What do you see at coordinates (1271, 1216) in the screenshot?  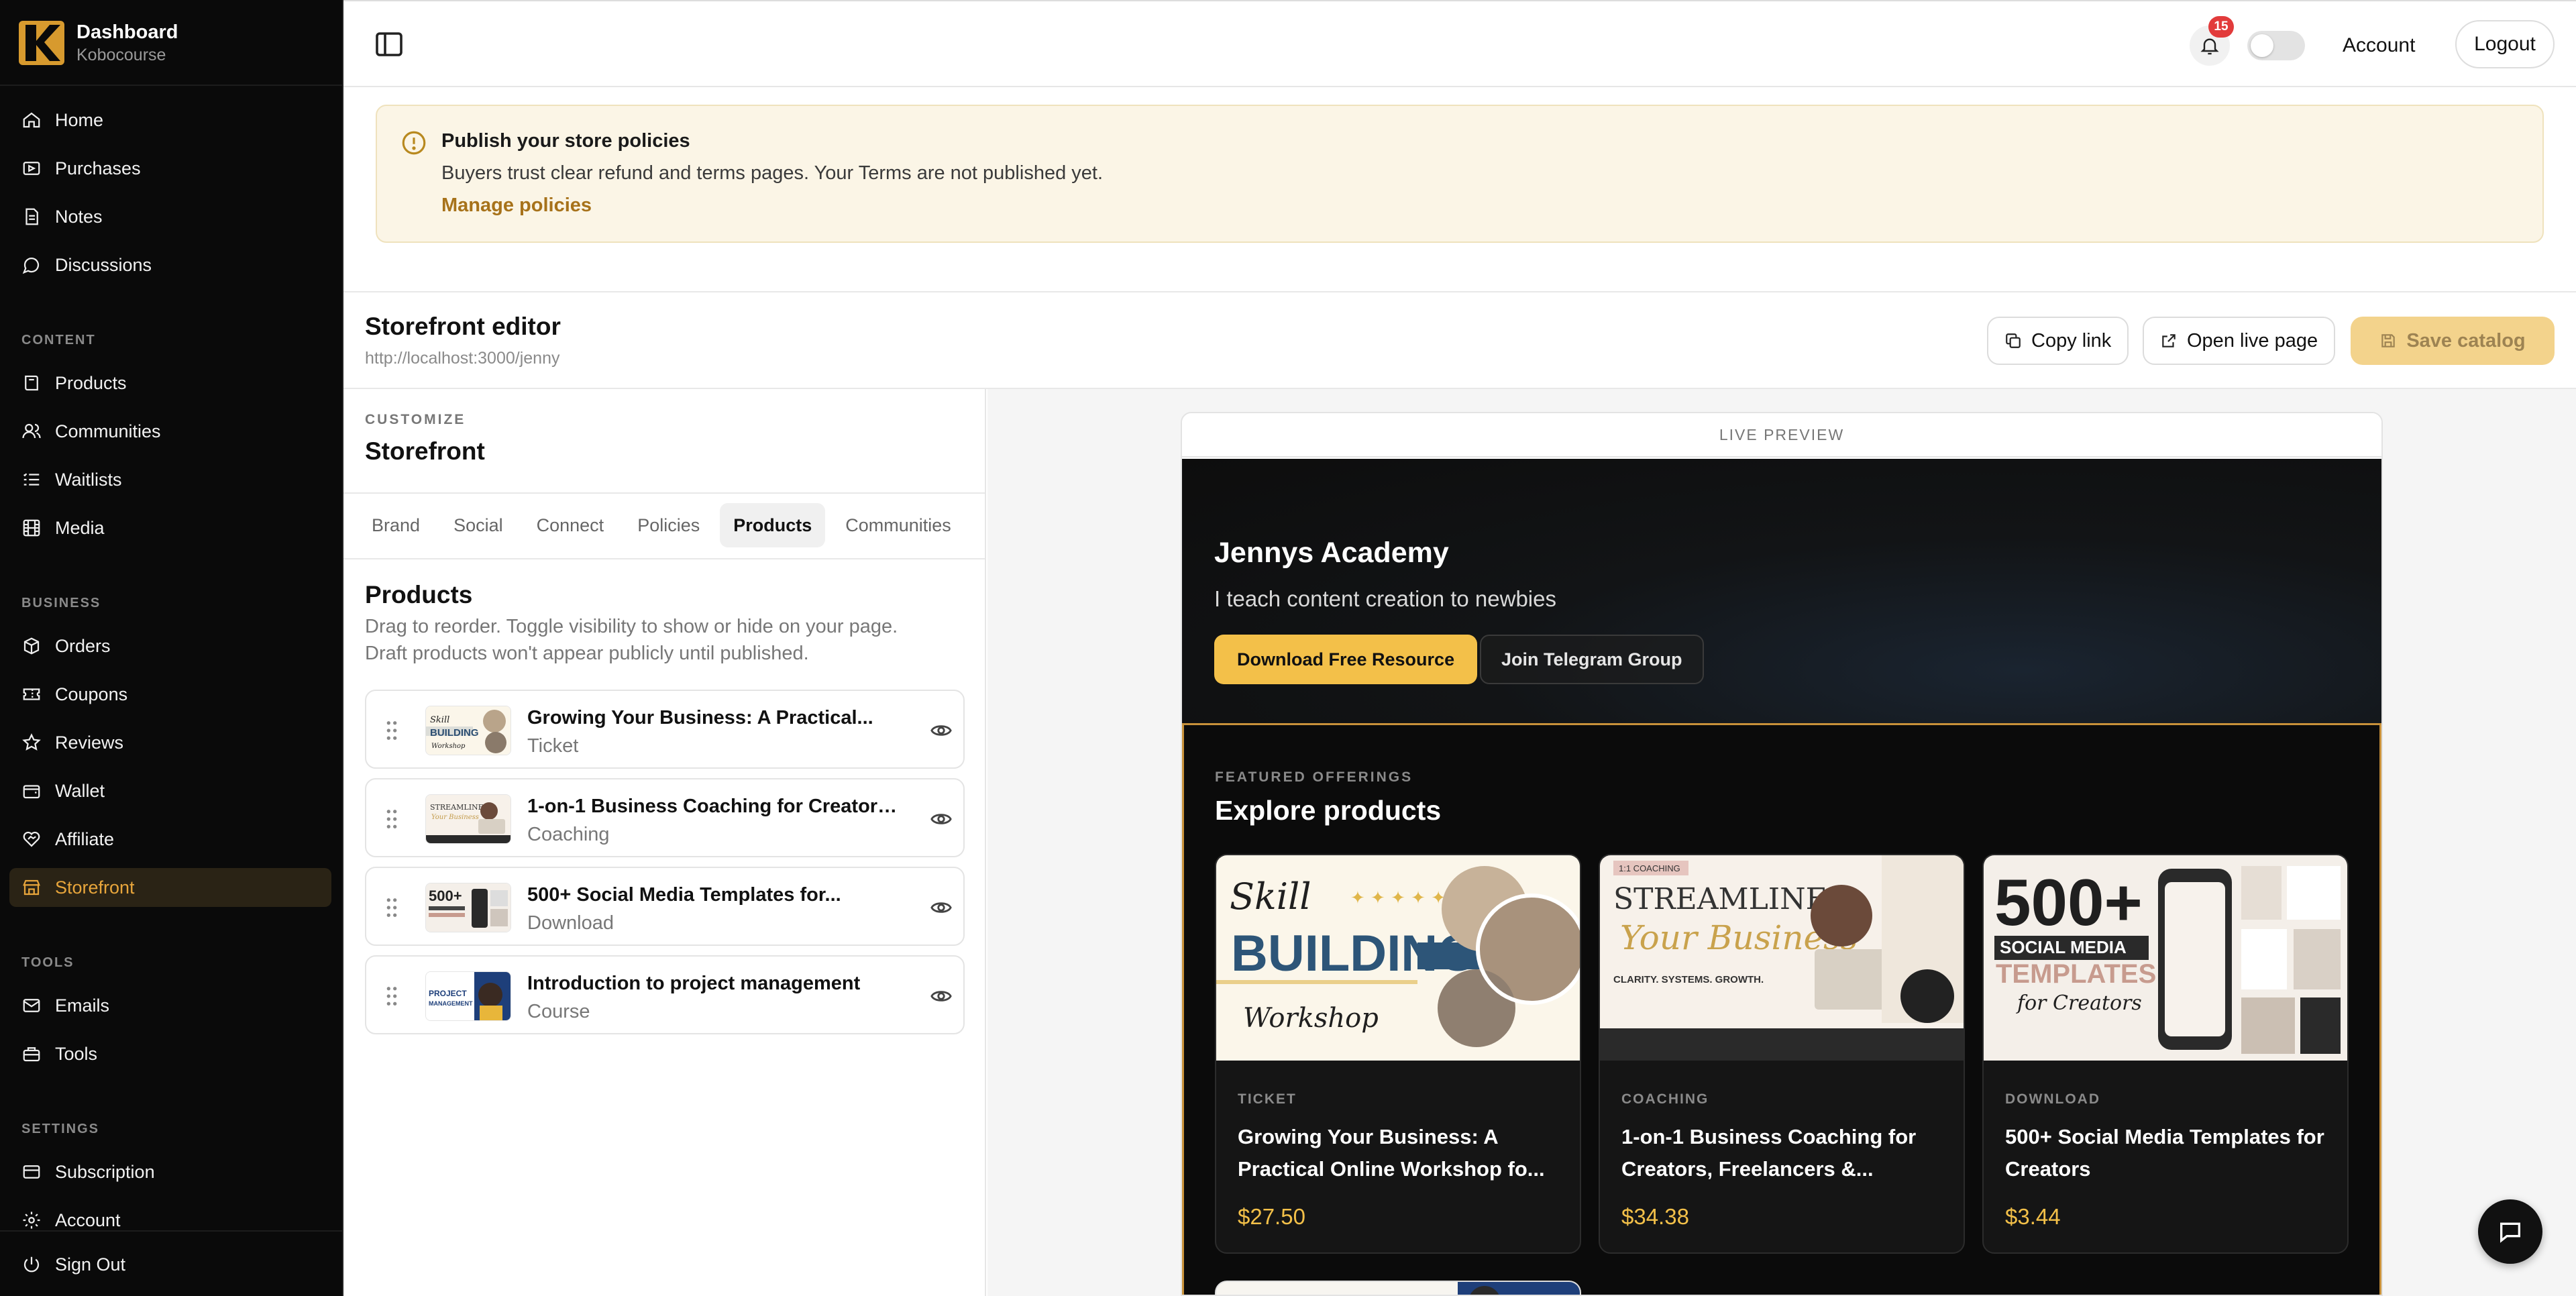 I see `product-card-price: $27.50` at bounding box center [1271, 1216].